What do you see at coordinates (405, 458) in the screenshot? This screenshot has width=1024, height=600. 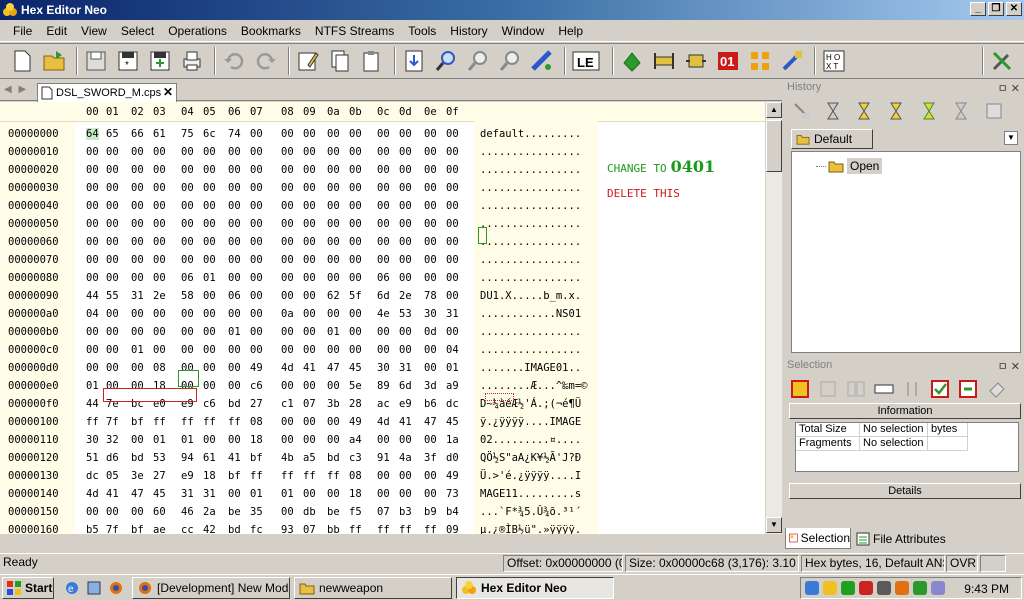 I see `hex-byte: 4a` at bounding box center [405, 458].